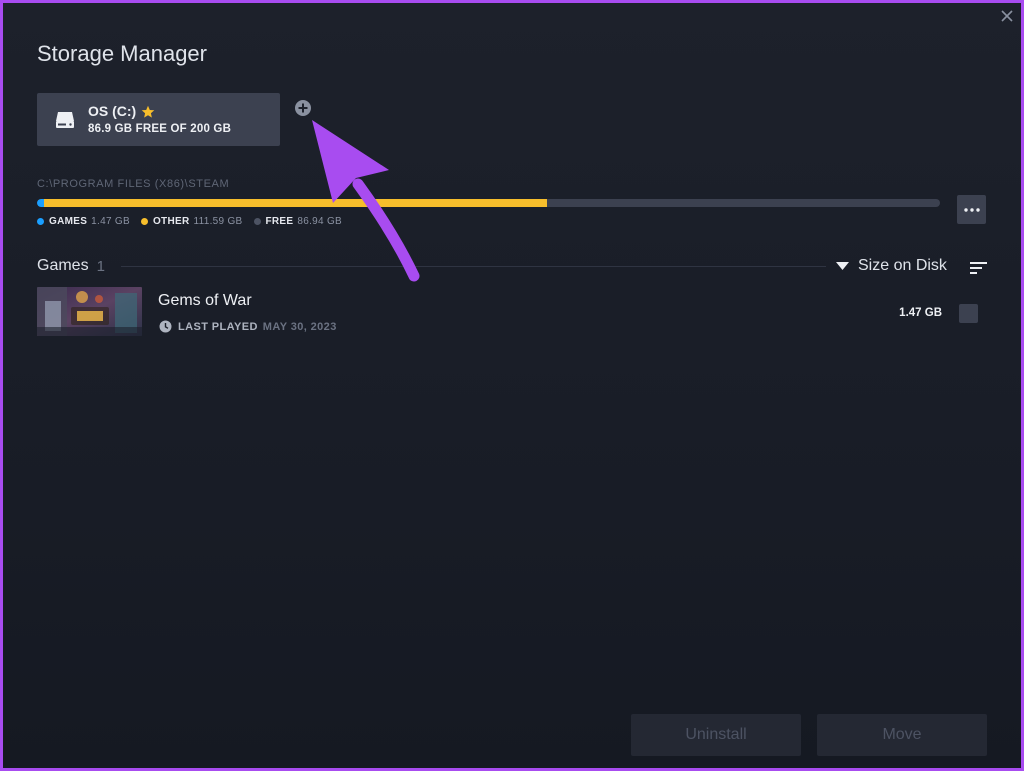  Describe the element at coordinates (165, 326) in the screenshot. I see `clock-icon` at that location.